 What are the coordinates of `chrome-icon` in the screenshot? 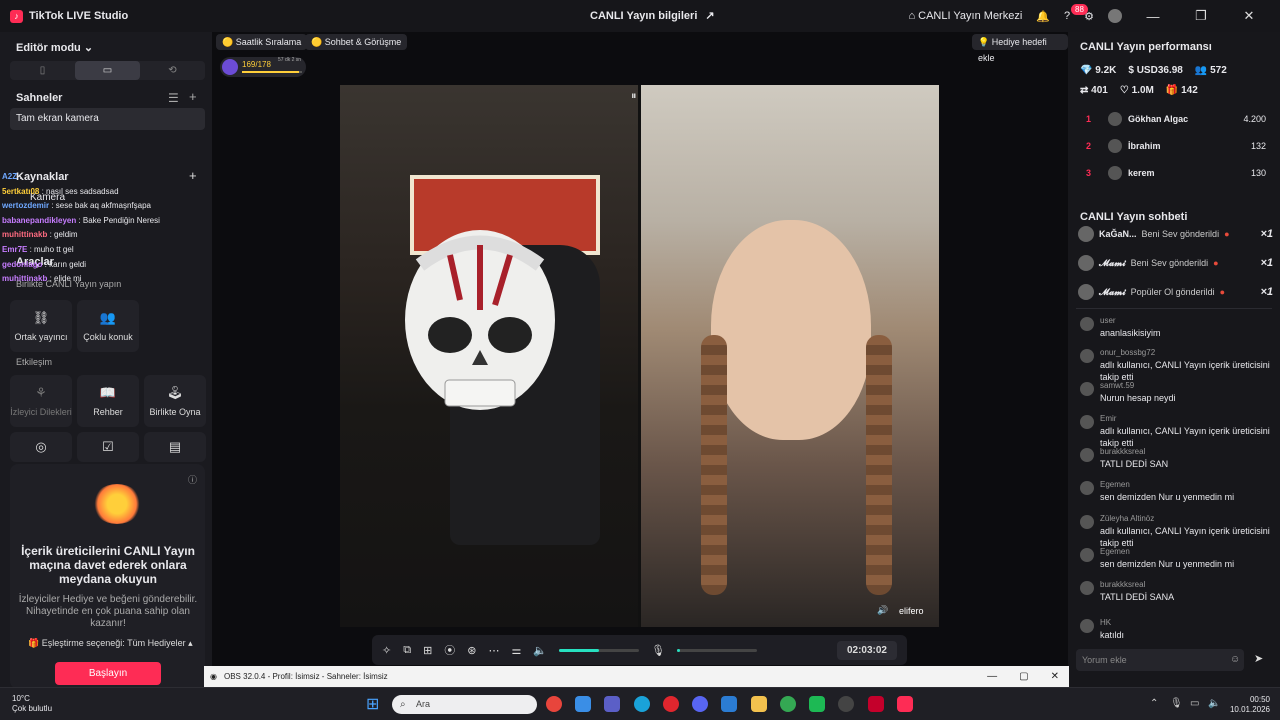 It's located at (554, 704).